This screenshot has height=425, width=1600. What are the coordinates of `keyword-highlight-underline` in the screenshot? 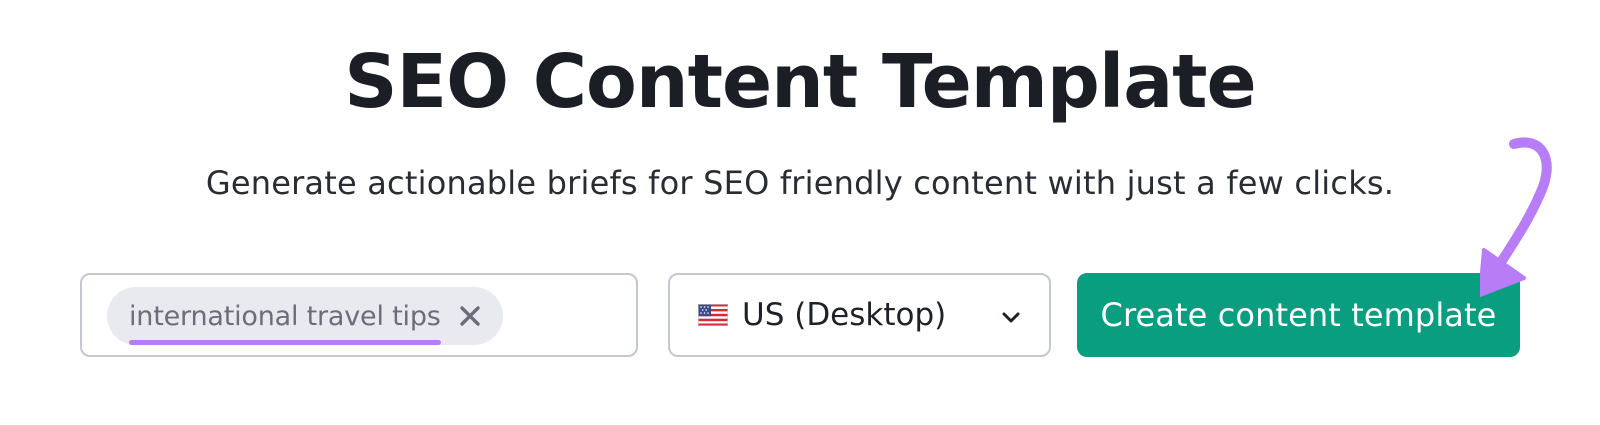 It's located at (285, 342).